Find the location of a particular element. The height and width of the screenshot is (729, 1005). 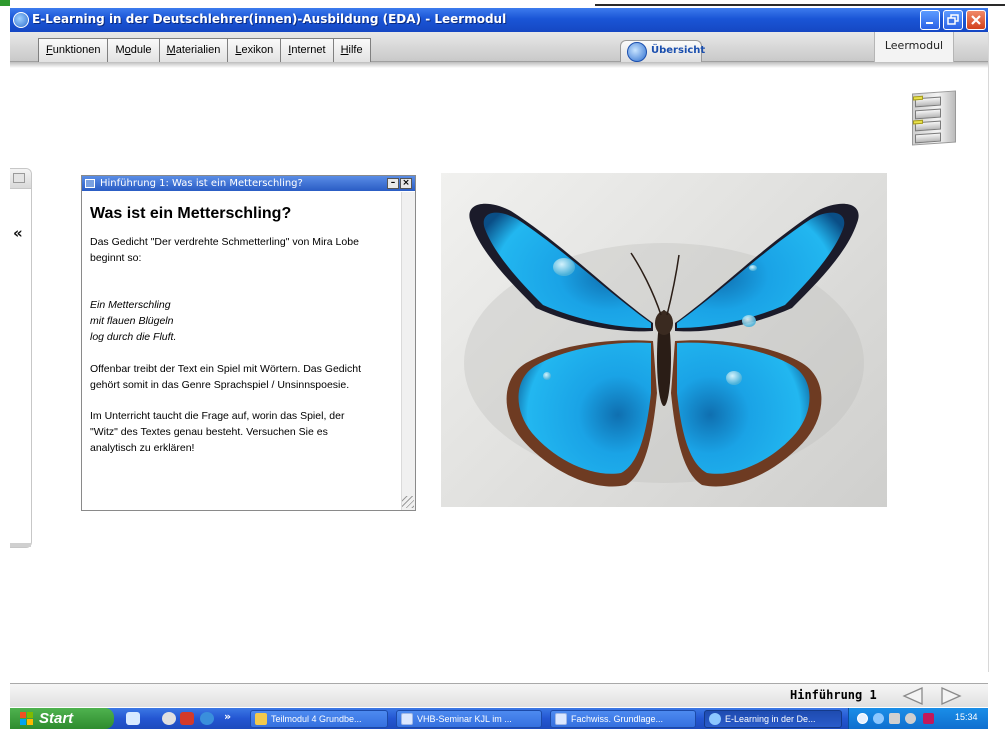

overview-icon is located at coordinates (637, 52).